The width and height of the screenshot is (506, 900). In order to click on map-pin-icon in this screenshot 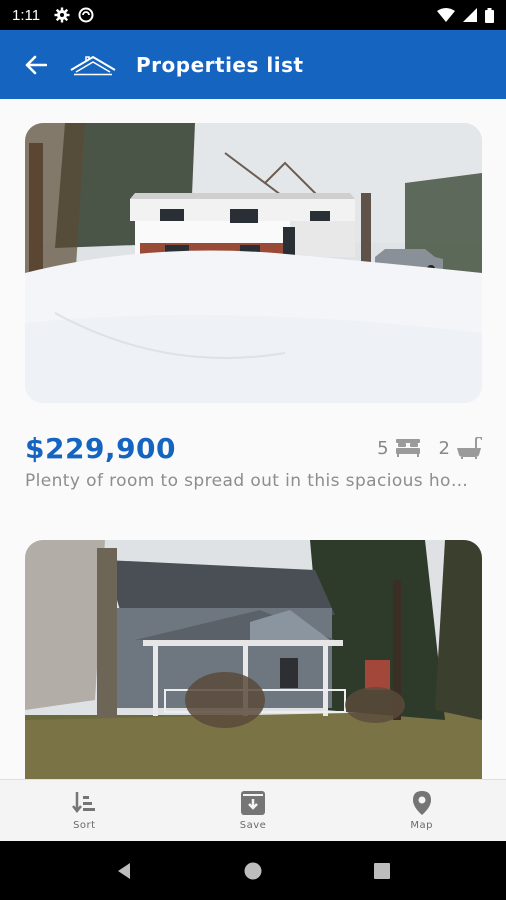, I will do `click(421, 803)`.